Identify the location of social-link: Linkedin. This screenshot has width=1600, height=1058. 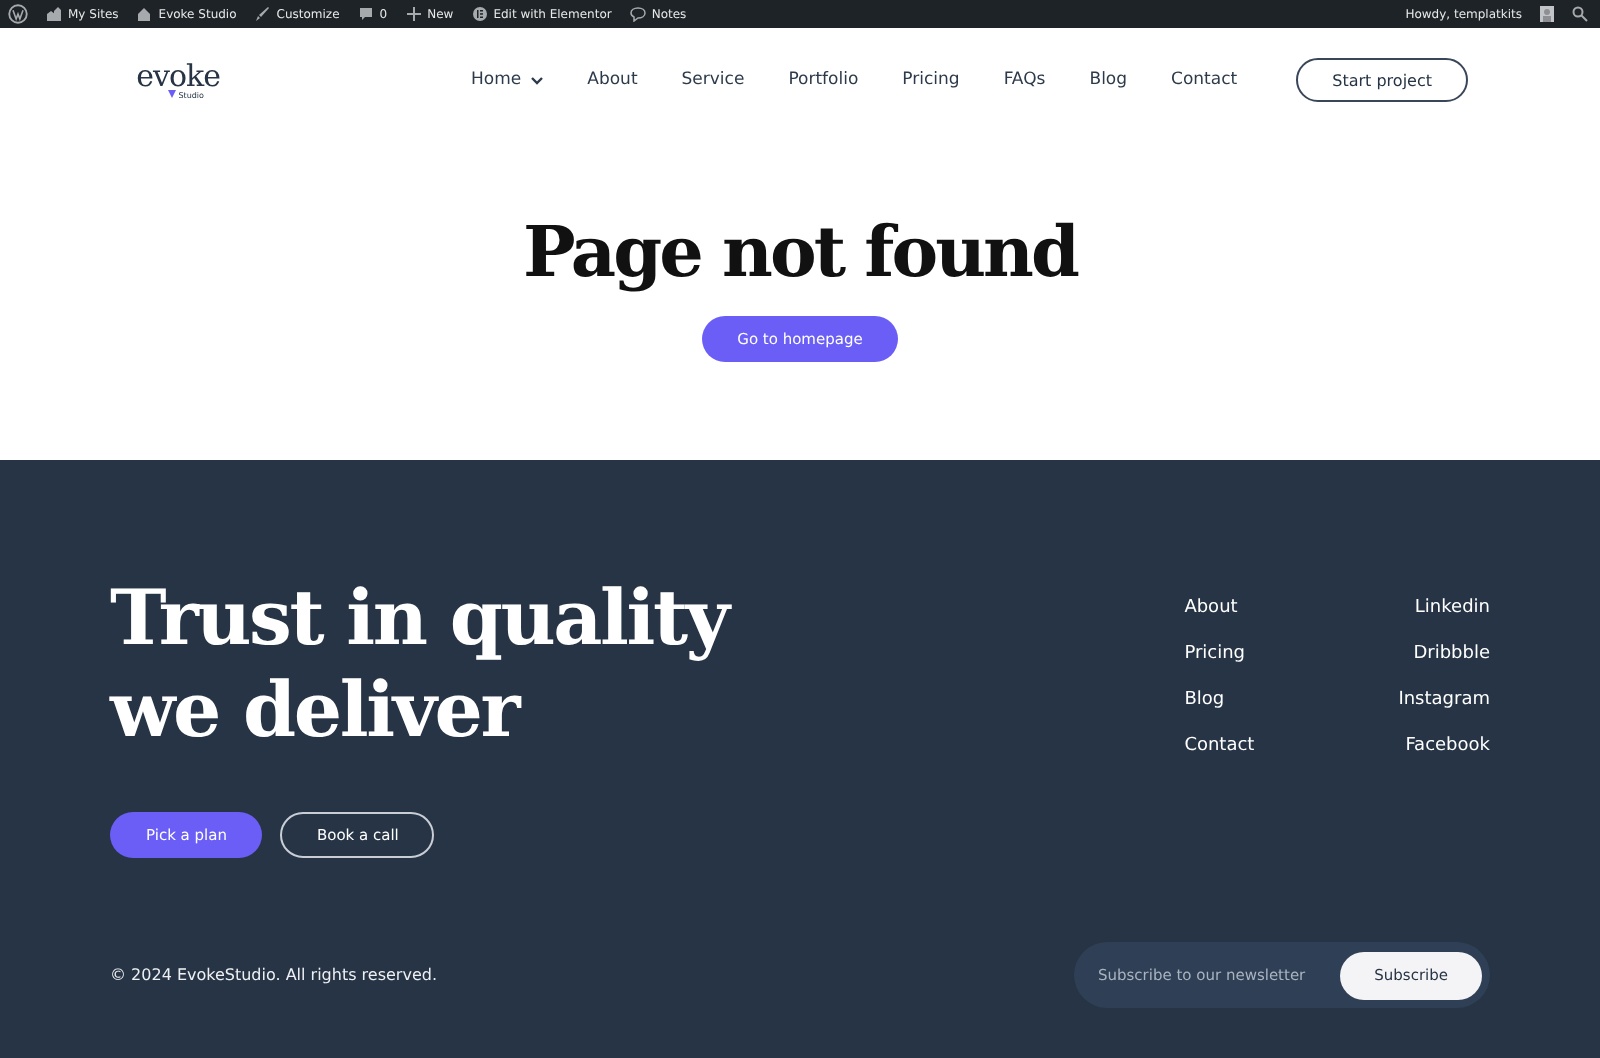
(1452, 608).